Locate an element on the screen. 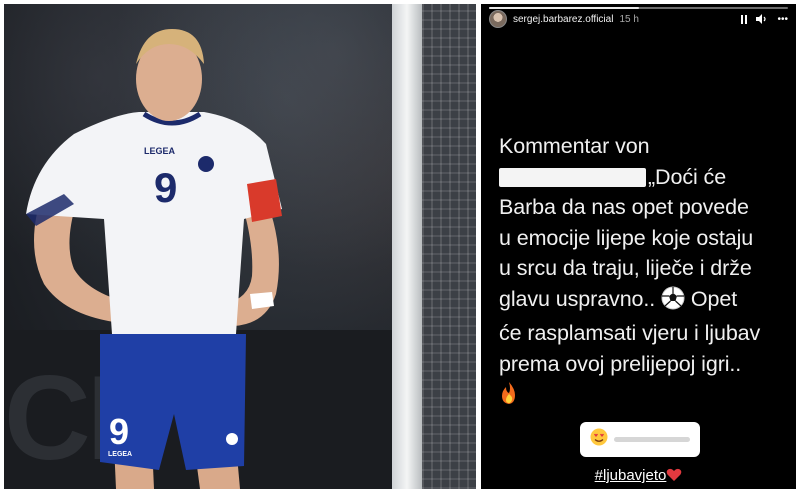  comment-line-emoji is located at coordinates (645, 396).